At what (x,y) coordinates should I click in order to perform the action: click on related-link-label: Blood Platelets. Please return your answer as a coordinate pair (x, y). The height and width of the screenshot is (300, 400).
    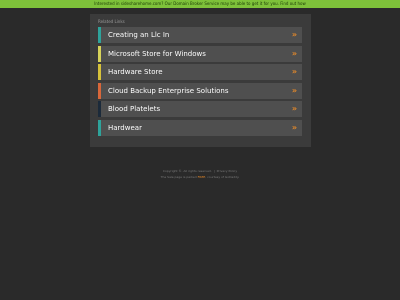
    Looking at the image, I should click on (134, 109).